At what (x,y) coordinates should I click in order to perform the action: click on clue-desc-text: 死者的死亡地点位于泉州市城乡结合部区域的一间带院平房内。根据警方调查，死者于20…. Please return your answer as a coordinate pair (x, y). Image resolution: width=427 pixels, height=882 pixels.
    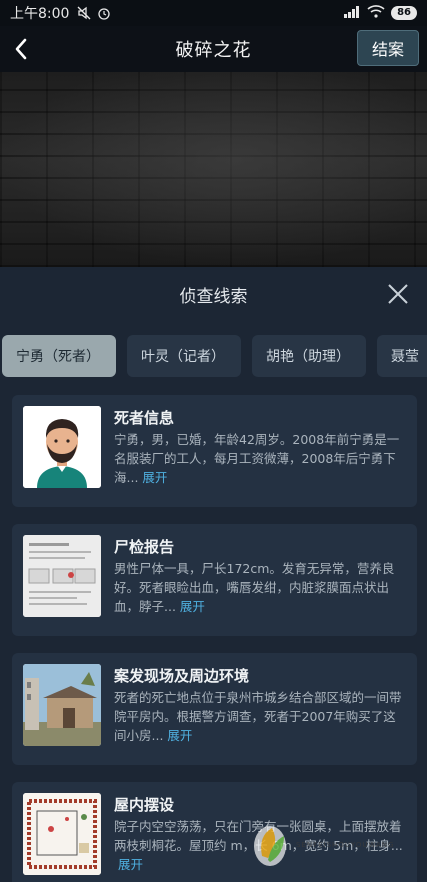
    Looking at the image, I should click on (258, 716).